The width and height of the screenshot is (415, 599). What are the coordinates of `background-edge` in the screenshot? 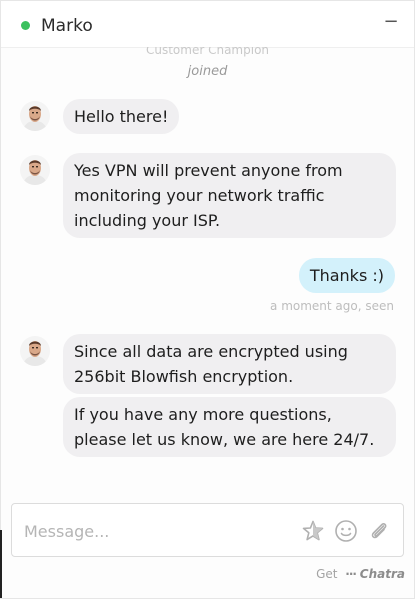 It's located at (1, 564).